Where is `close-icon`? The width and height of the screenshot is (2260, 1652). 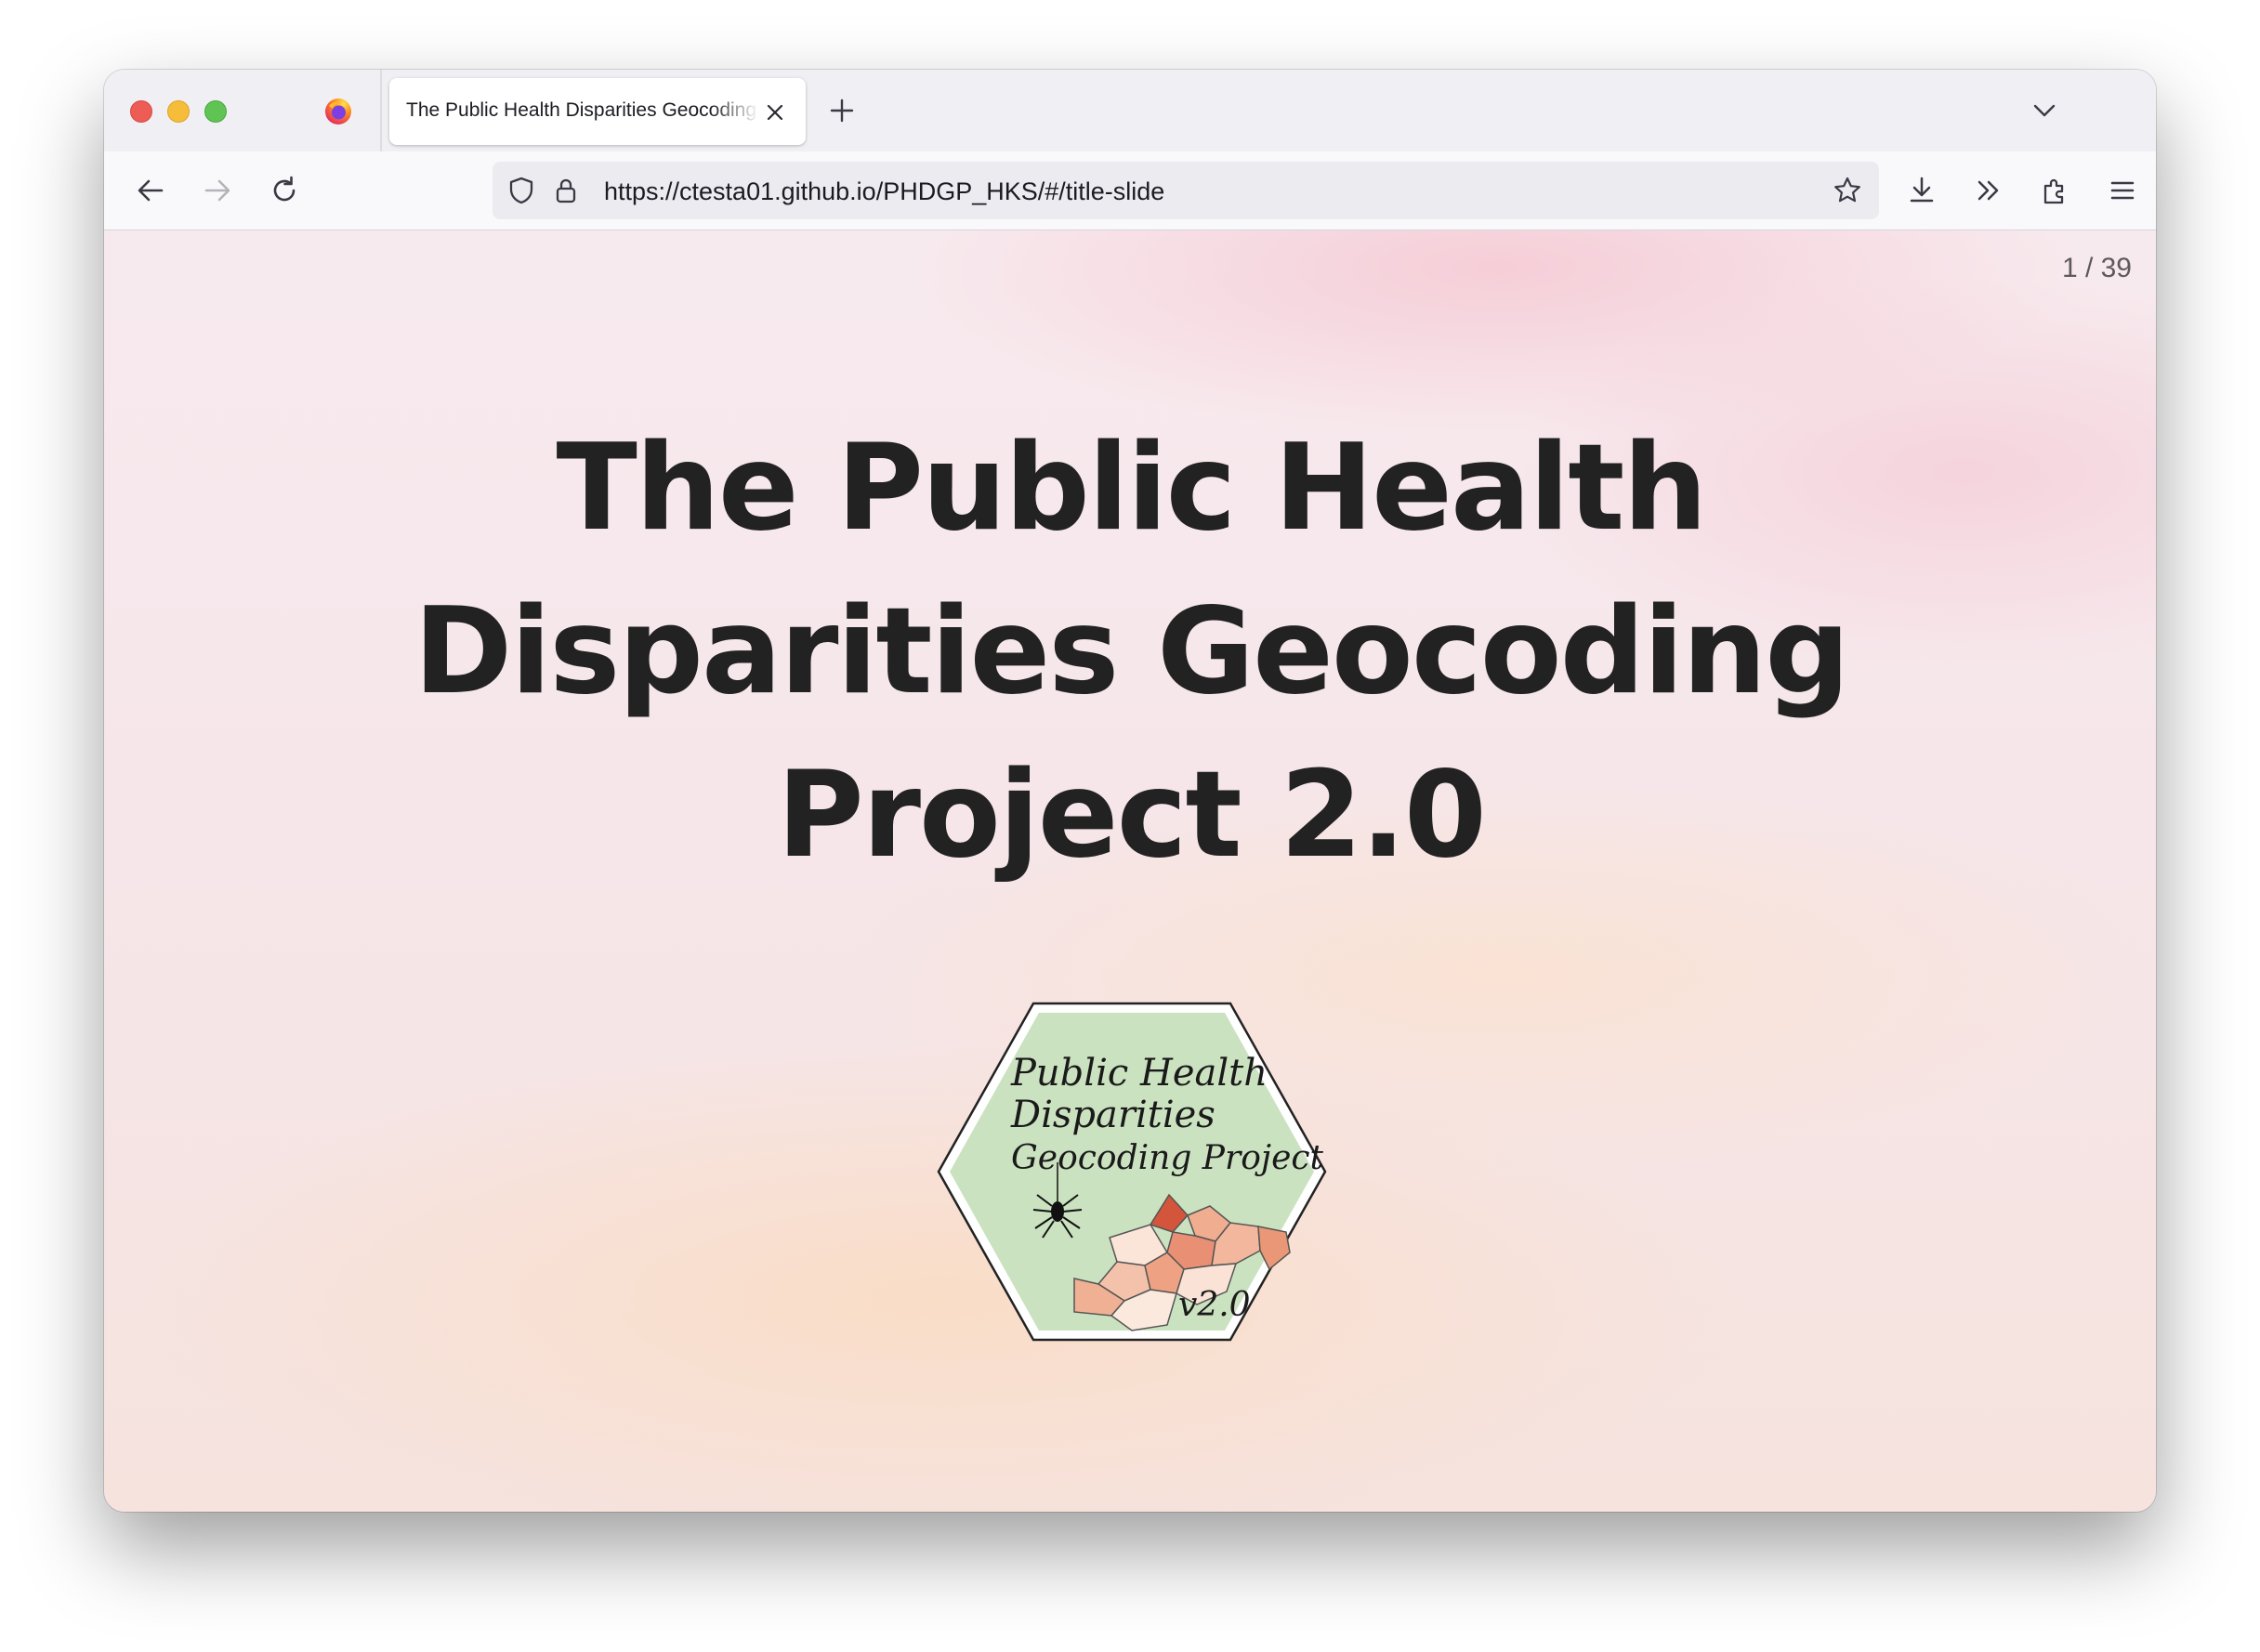 close-icon is located at coordinates (775, 112).